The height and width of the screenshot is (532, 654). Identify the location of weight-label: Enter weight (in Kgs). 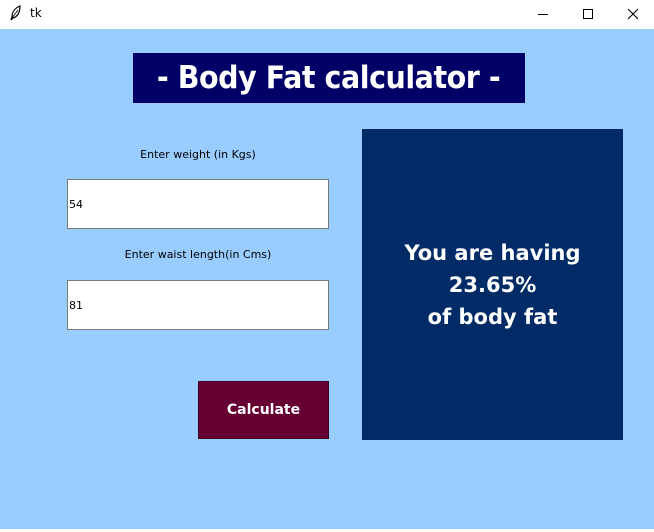
(198, 154).